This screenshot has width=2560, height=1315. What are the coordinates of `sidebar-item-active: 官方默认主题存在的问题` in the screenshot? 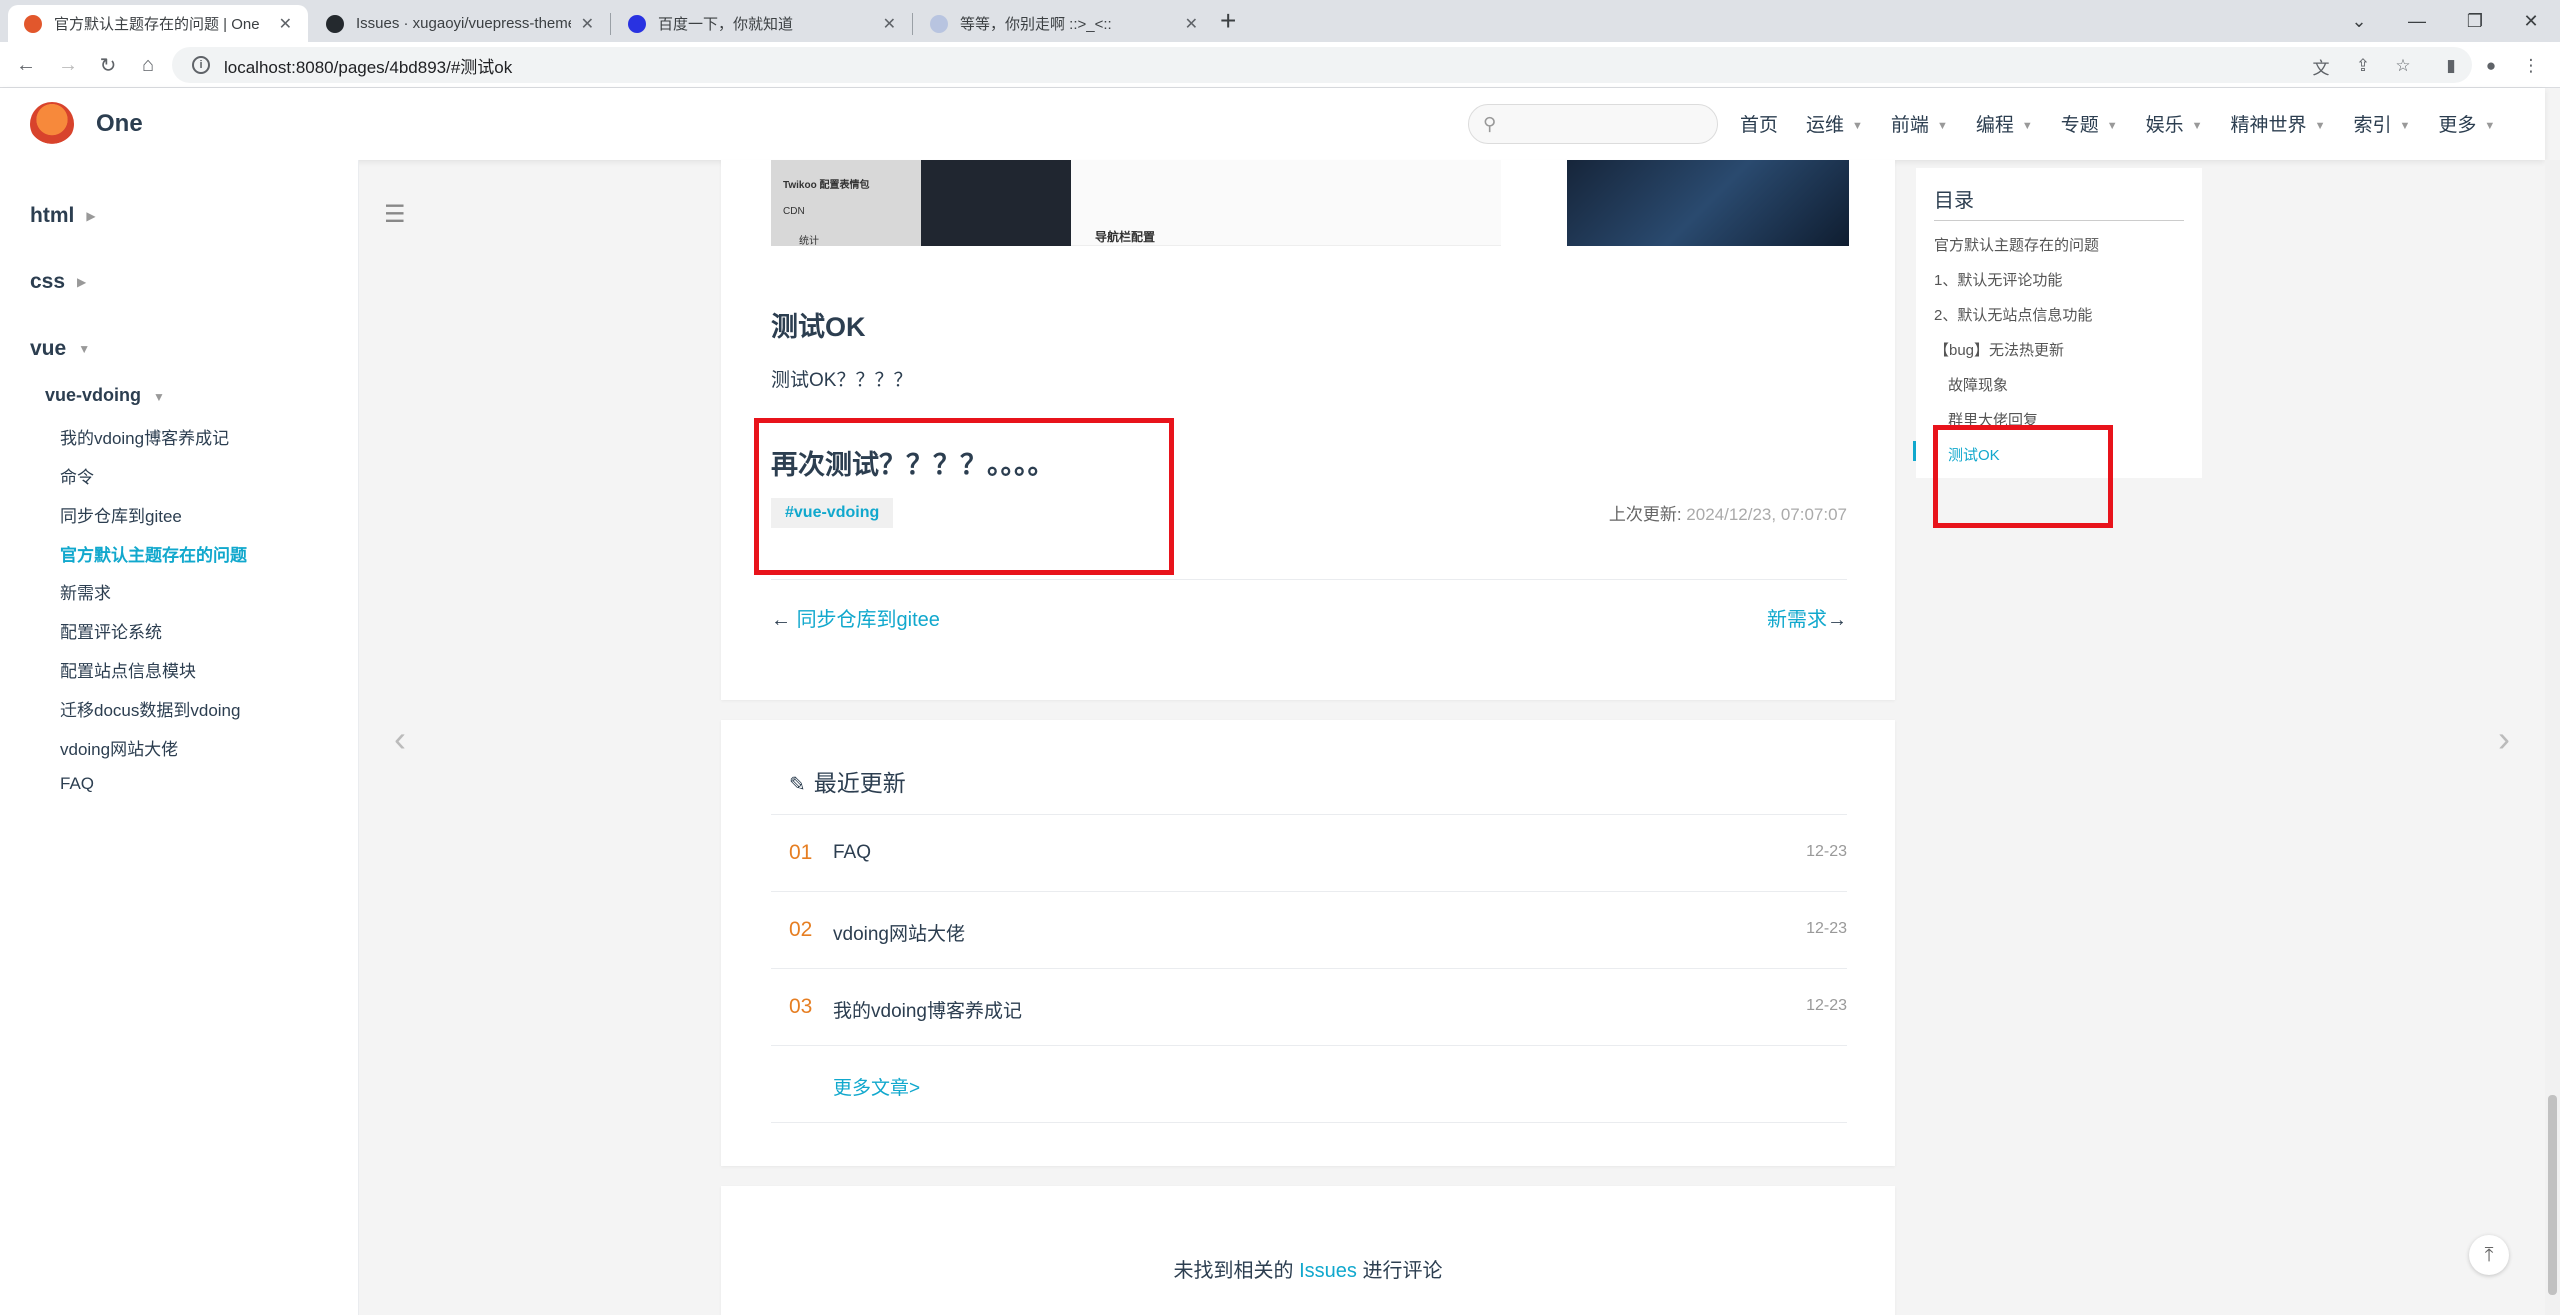 It's located at (153, 553).